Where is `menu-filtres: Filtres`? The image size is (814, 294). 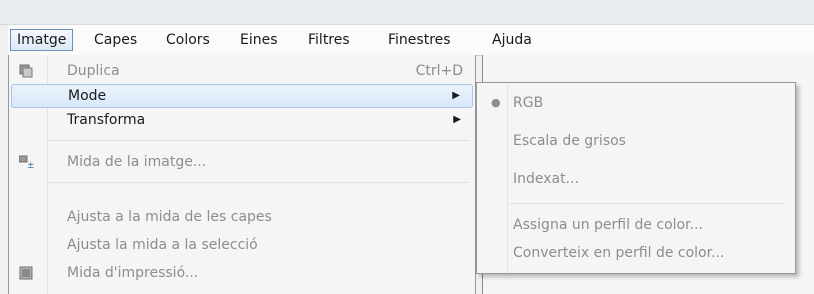
menu-filtres: Filtres is located at coordinates (329, 40).